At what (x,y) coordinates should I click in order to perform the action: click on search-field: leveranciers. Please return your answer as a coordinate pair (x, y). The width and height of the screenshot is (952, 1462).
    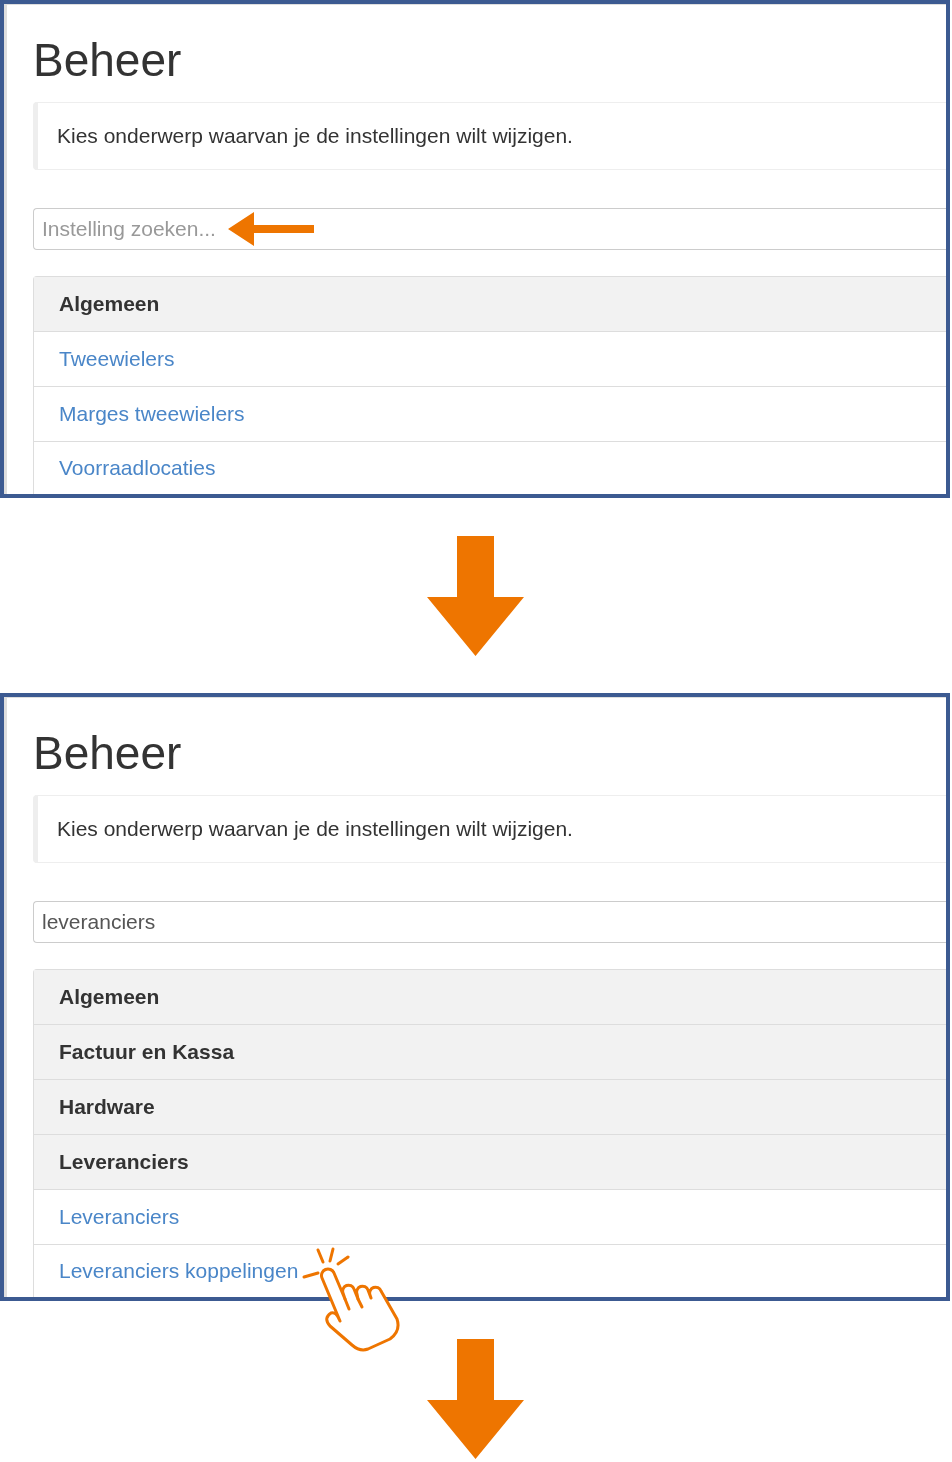
    Looking at the image, I should click on (489, 922).